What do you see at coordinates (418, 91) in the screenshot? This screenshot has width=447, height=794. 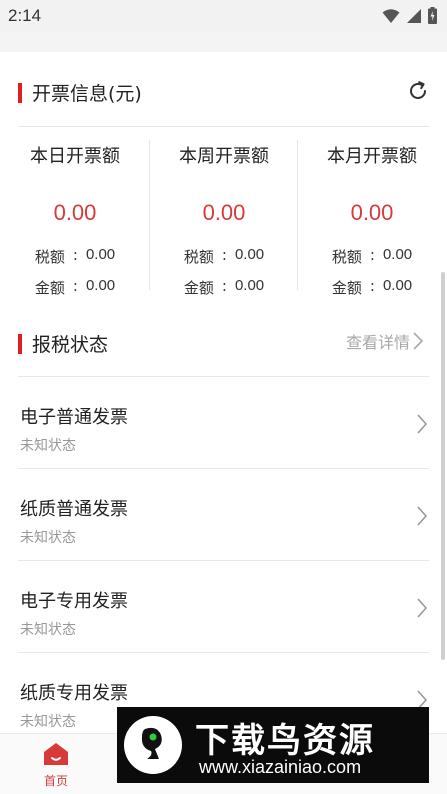 I see `refresh-icon` at bounding box center [418, 91].